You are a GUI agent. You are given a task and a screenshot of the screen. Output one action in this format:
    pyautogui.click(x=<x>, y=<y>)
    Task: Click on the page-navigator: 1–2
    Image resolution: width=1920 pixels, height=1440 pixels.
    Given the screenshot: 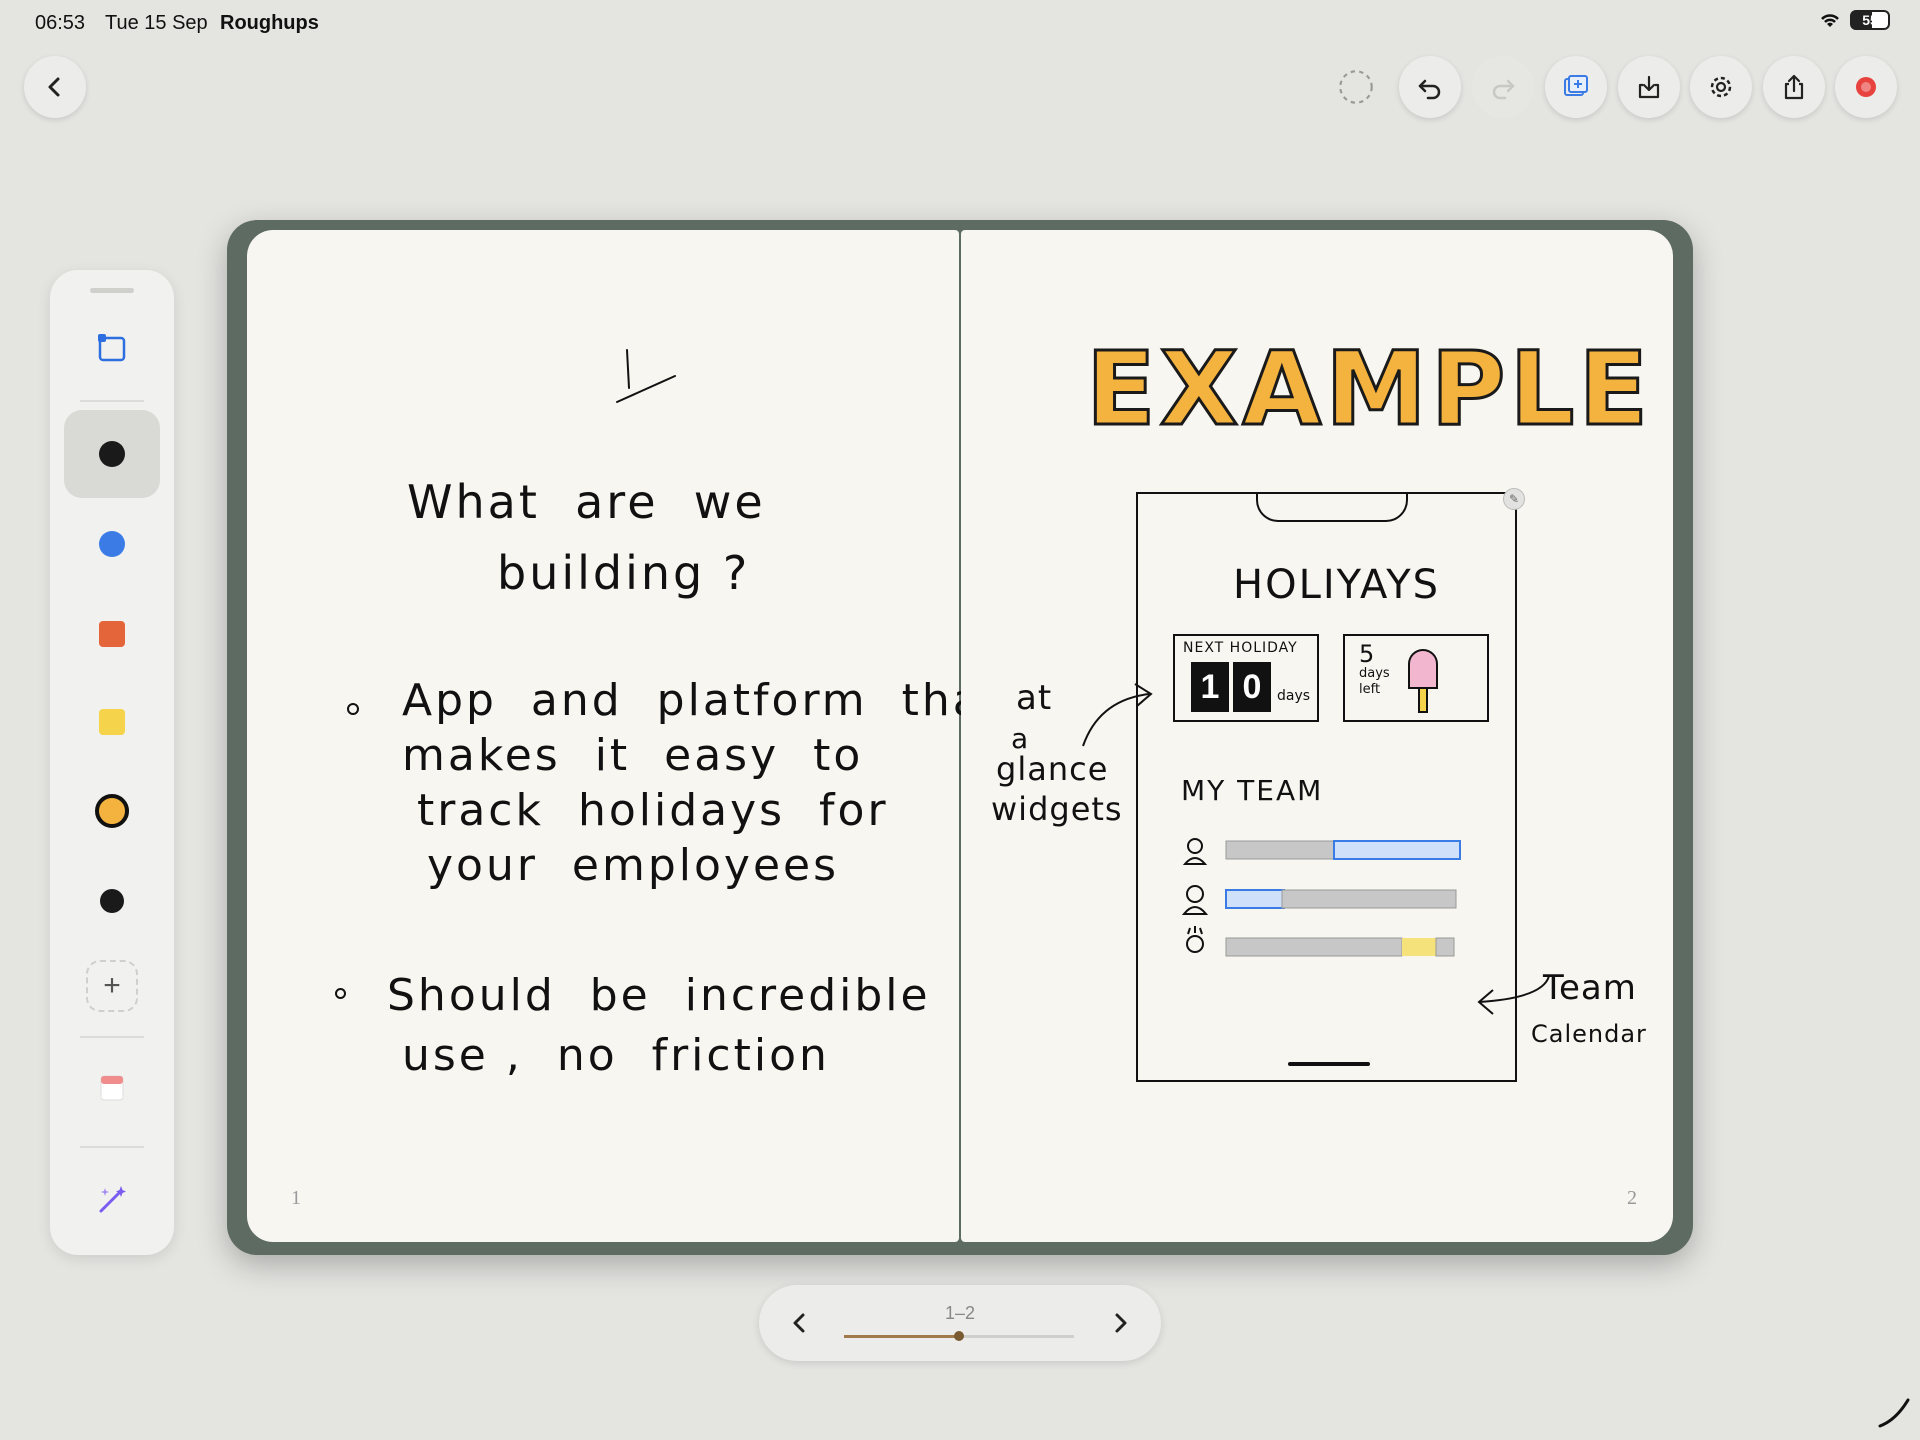 What is the action you would take?
    pyautogui.click(x=960, y=1323)
    